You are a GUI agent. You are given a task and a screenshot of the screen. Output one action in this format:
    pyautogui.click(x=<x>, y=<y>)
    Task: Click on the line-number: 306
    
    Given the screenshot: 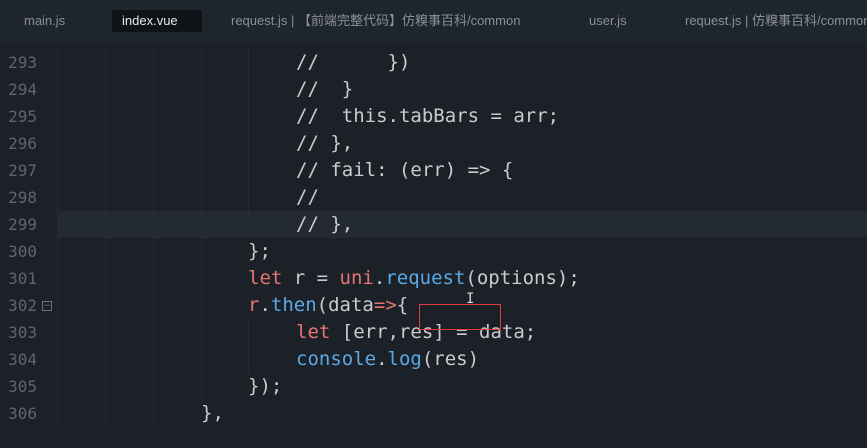 What is the action you would take?
    pyautogui.click(x=22, y=413)
    